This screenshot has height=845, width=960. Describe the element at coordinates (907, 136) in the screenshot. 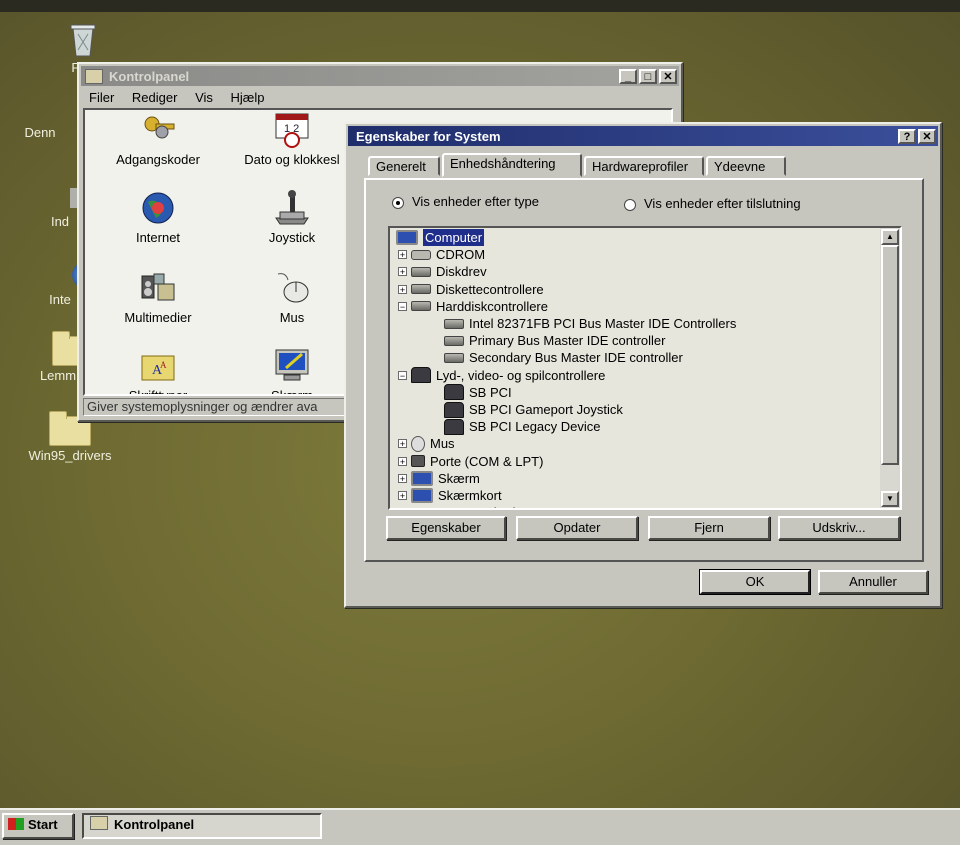

I see `help-button: ?` at that location.